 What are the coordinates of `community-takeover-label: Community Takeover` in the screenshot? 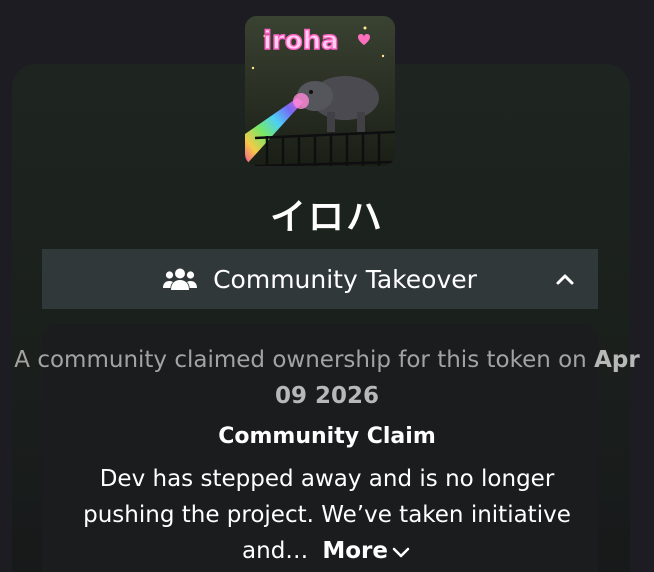 It's located at (345, 279).